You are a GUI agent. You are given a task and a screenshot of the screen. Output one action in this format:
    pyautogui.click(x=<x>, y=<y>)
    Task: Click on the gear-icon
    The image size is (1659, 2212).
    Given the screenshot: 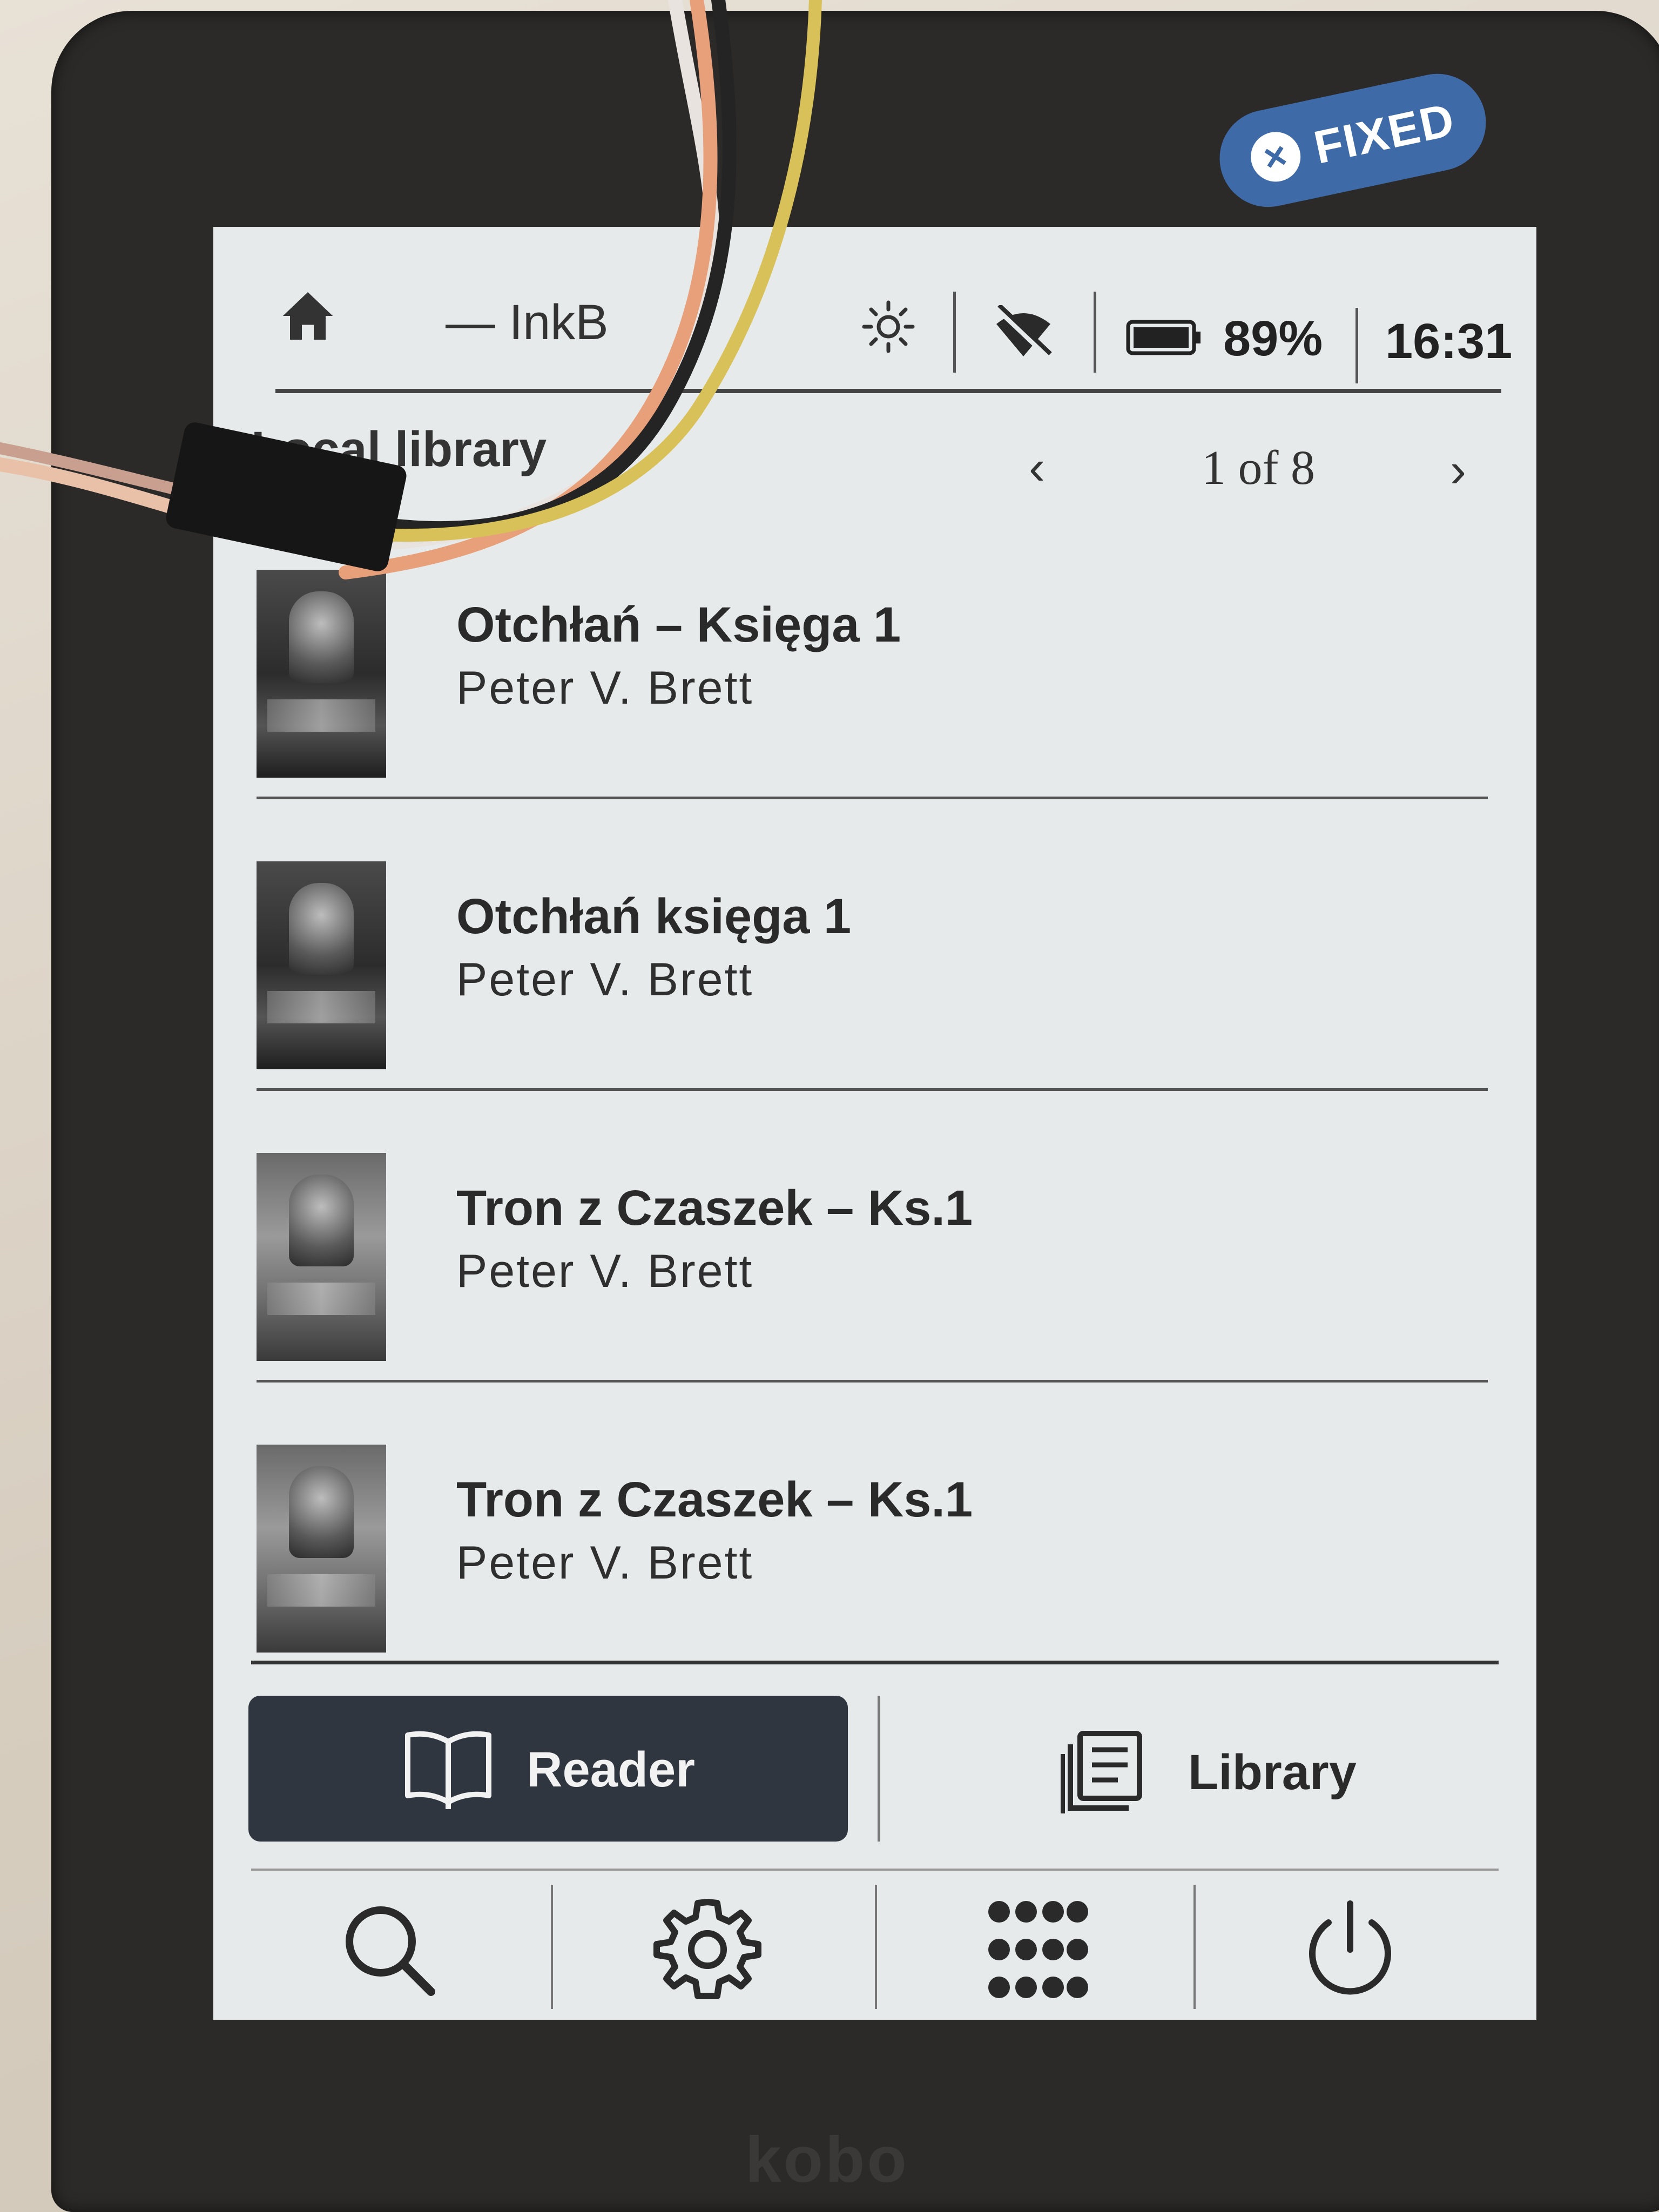 What is the action you would take?
    pyautogui.click(x=707, y=1950)
    